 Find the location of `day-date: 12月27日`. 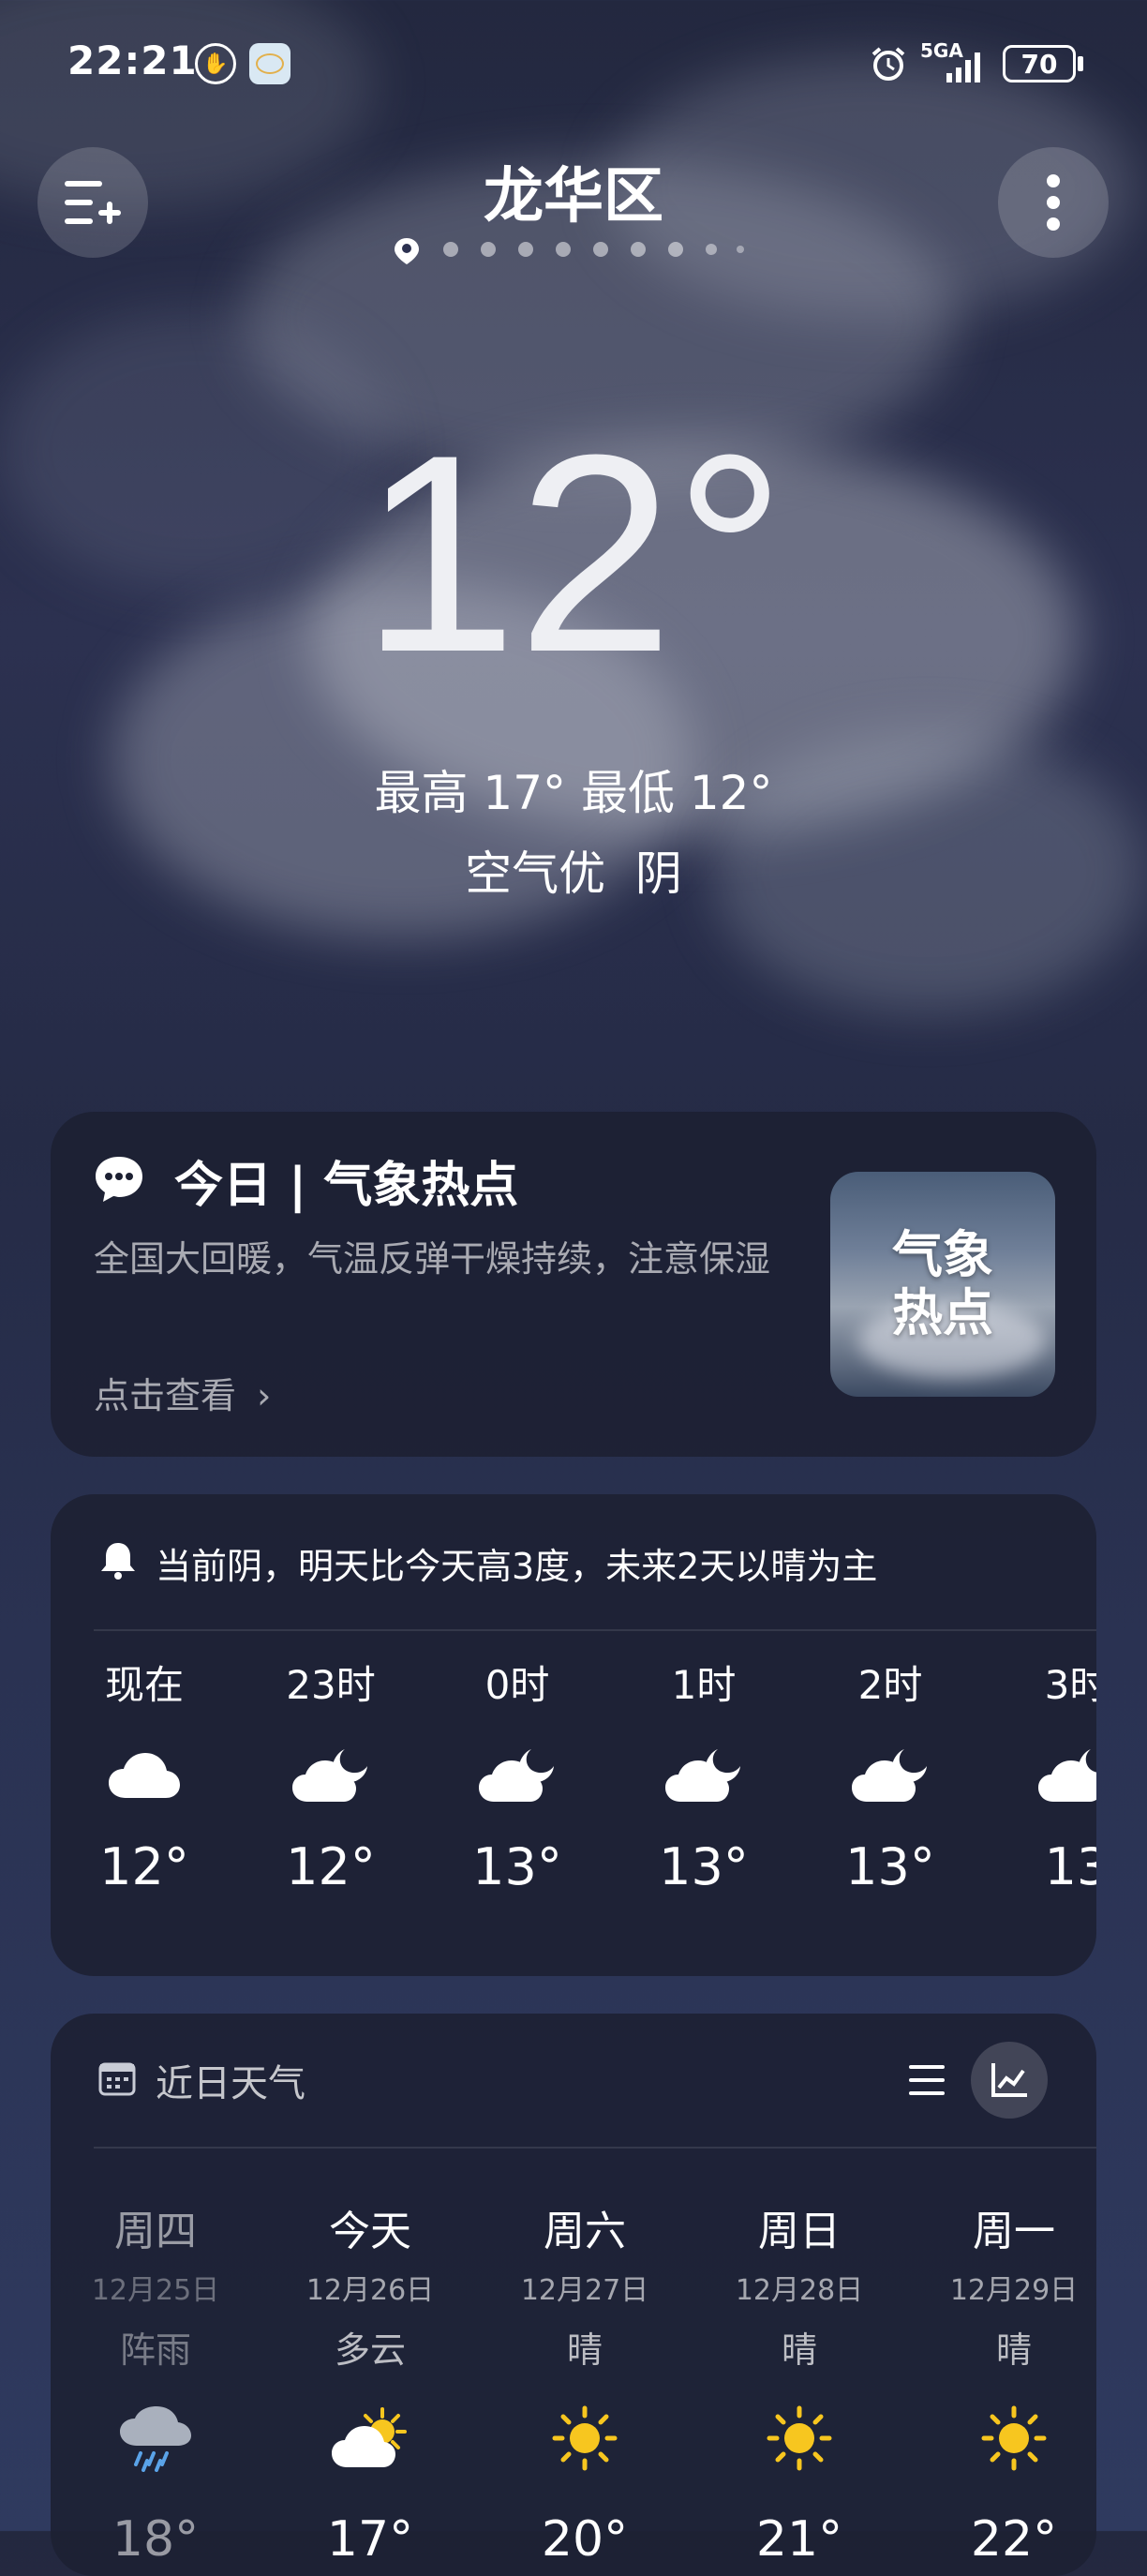

day-date: 12月27日 is located at coordinates (584, 2290).